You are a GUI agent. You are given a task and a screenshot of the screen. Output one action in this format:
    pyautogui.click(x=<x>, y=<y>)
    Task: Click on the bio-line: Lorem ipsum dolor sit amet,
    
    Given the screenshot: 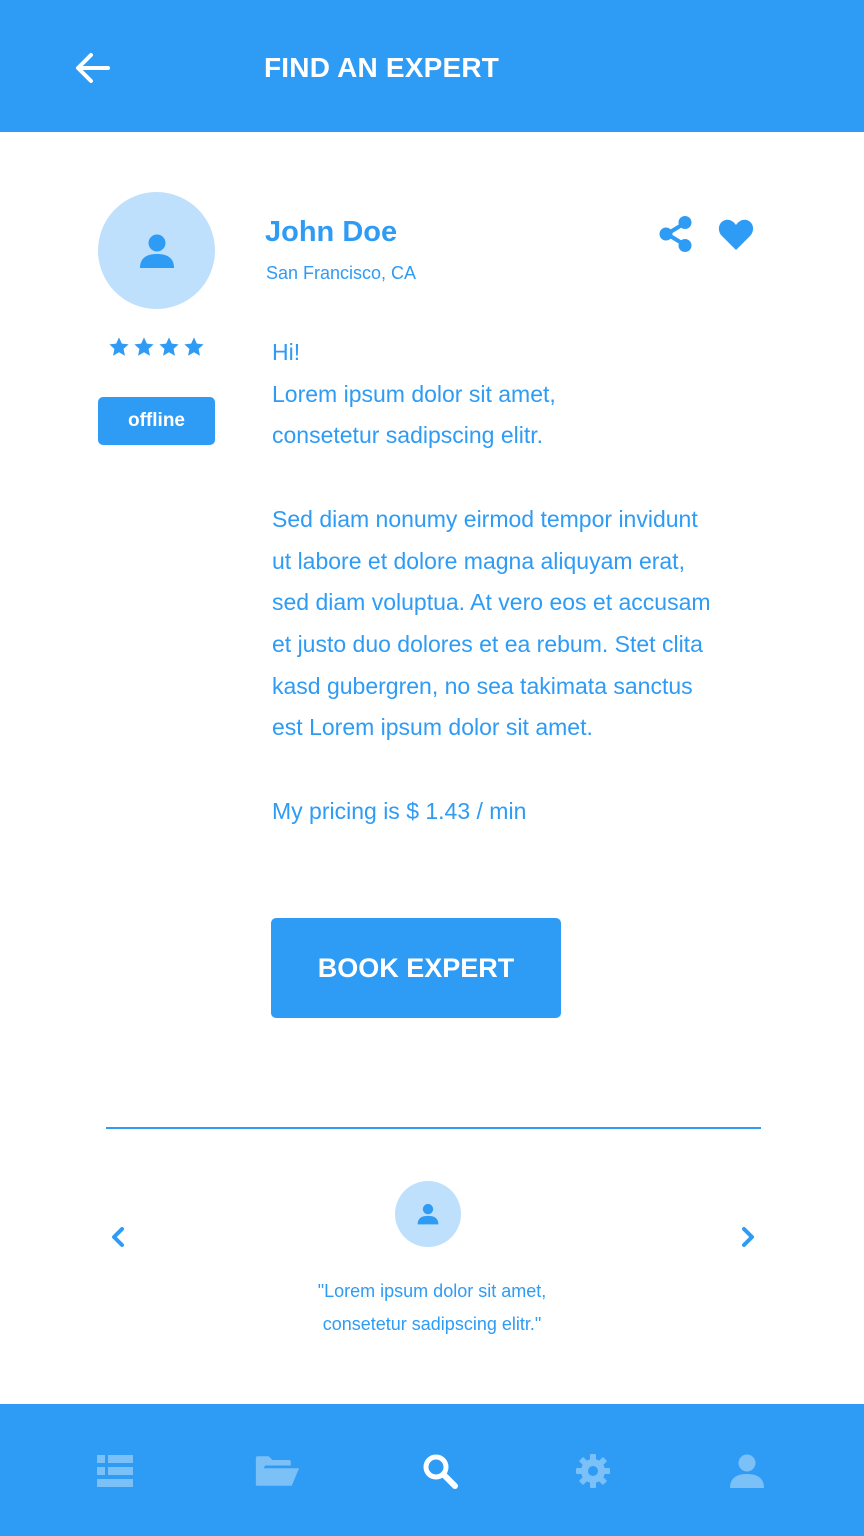 What is the action you would take?
    pyautogui.click(x=414, y=393)
    